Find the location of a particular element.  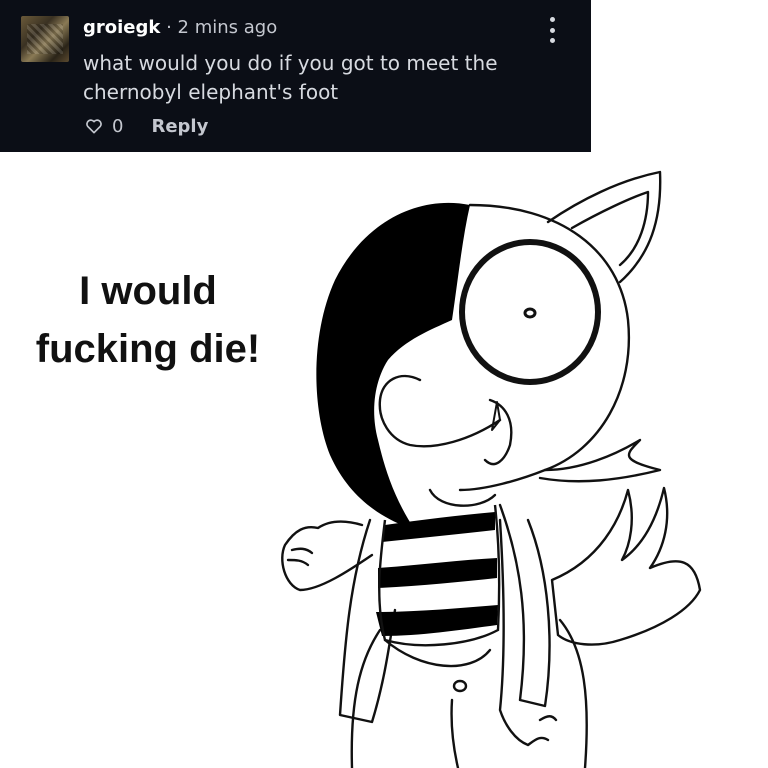

timestamp: · 2 mins ago is located at coordinates (222, 27).